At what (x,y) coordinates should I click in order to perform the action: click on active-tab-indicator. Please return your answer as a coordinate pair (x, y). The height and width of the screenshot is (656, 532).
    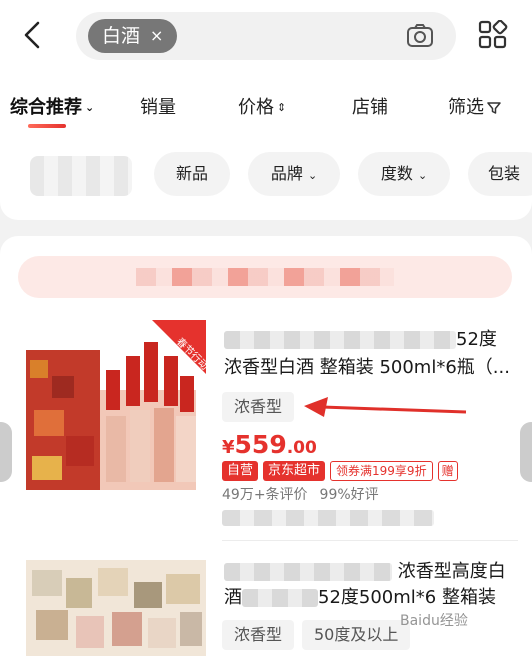
    Looking at the image, I should click on (47, 126).